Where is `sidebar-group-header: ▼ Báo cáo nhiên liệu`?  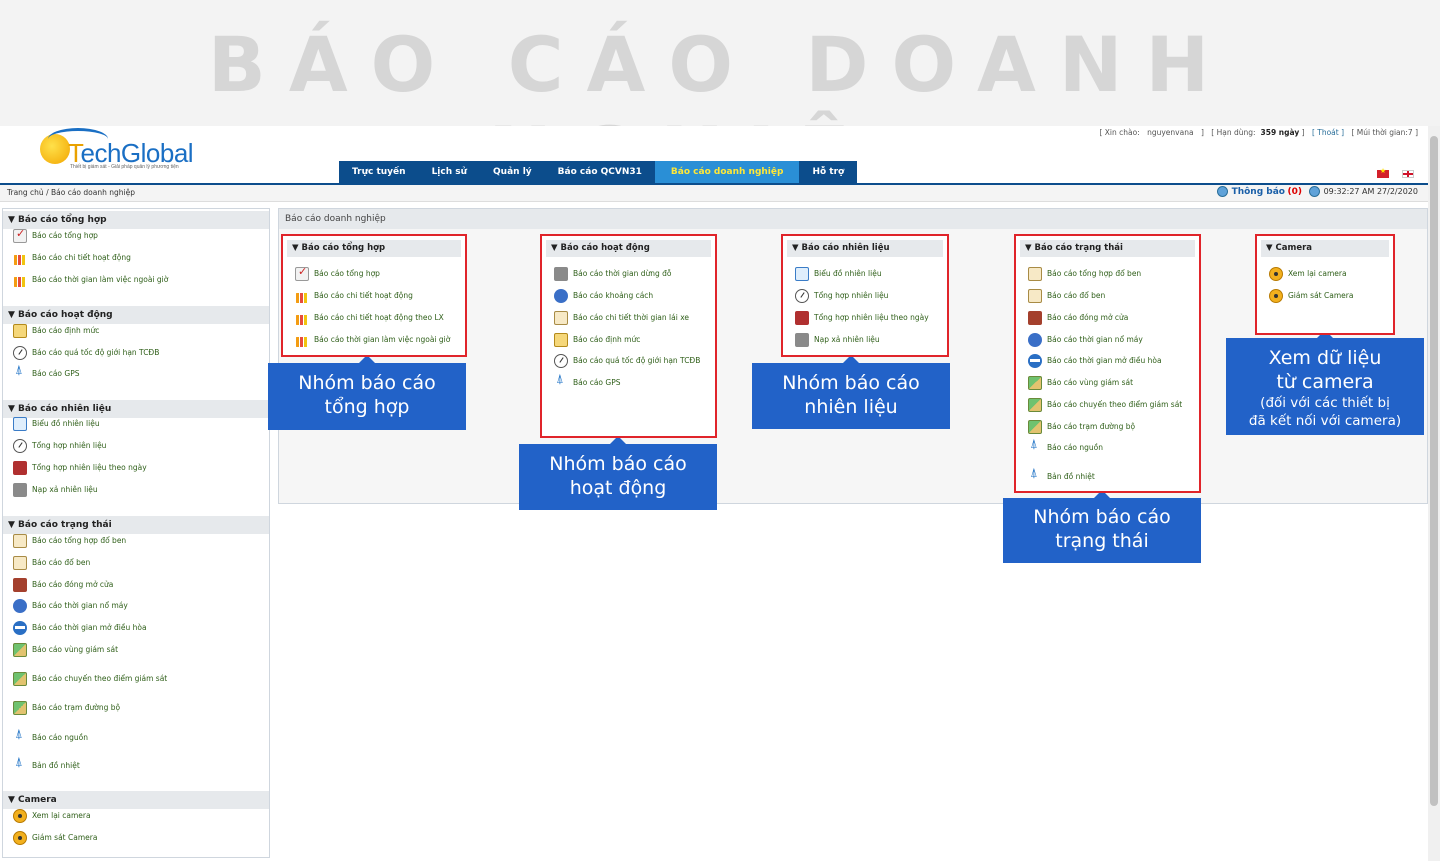 sidebar-group-header: ▼ Báo cáo nhiên liệu is located at coordinates (136, 409).